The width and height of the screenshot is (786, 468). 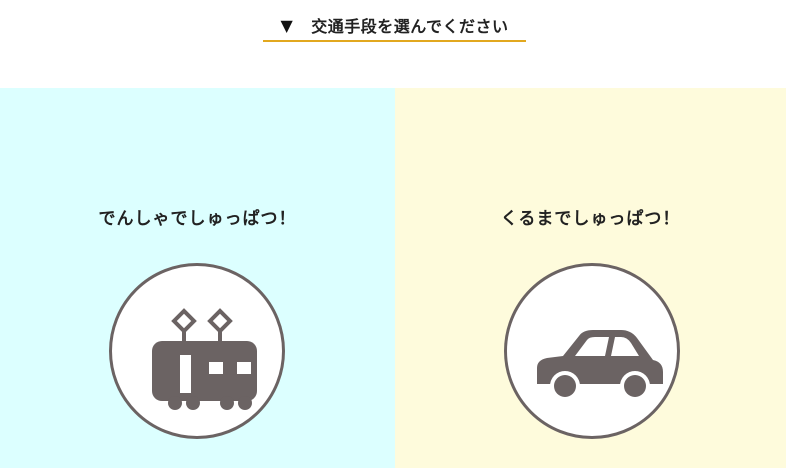 I want to click on car-icon-circle, so click(x=592, y=351).